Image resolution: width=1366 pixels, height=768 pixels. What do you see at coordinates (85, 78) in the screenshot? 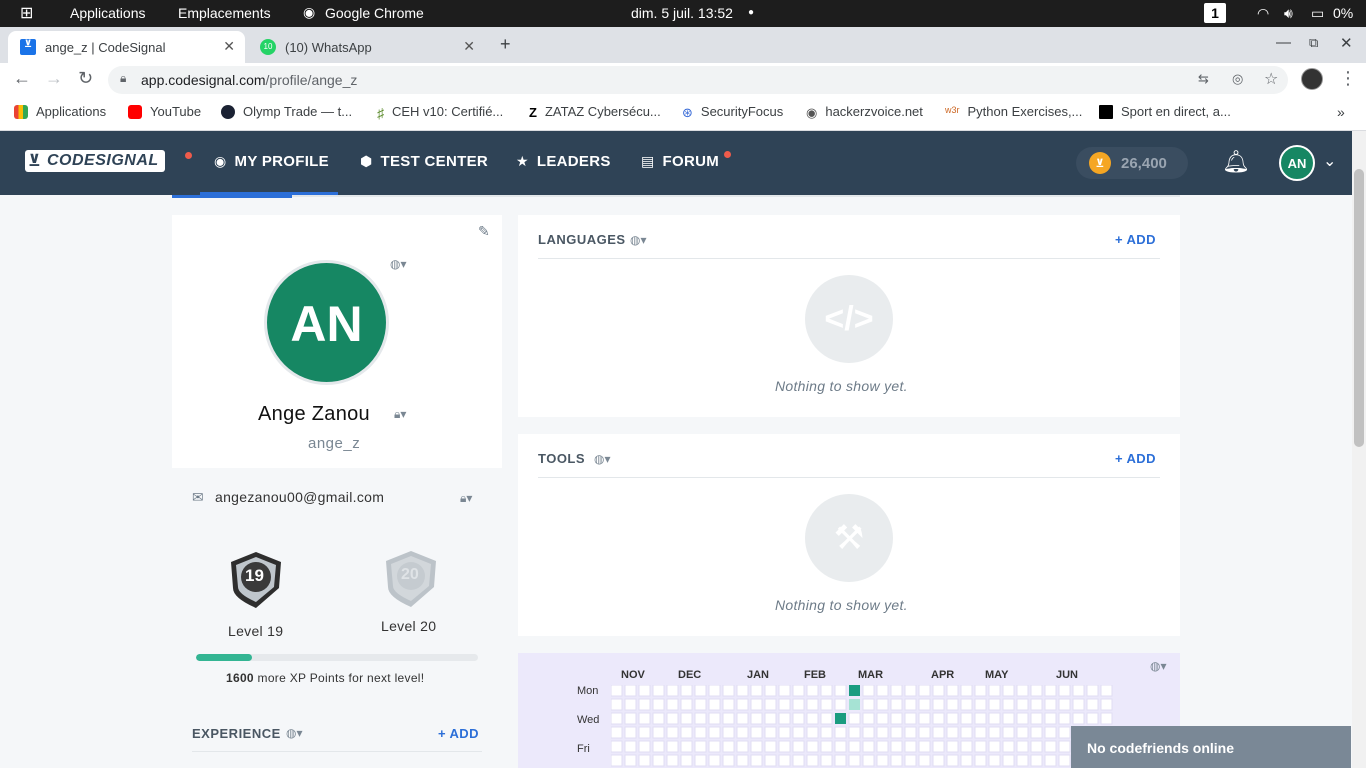
I see `reload-icon: ↻` at bounding box center [85, 78].